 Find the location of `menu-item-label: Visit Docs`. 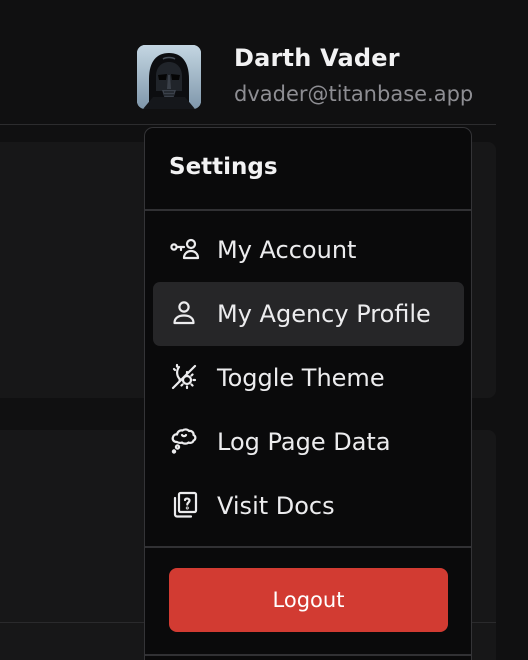

menu-item-label: Visit Docs is located at coordinates (276, 506).